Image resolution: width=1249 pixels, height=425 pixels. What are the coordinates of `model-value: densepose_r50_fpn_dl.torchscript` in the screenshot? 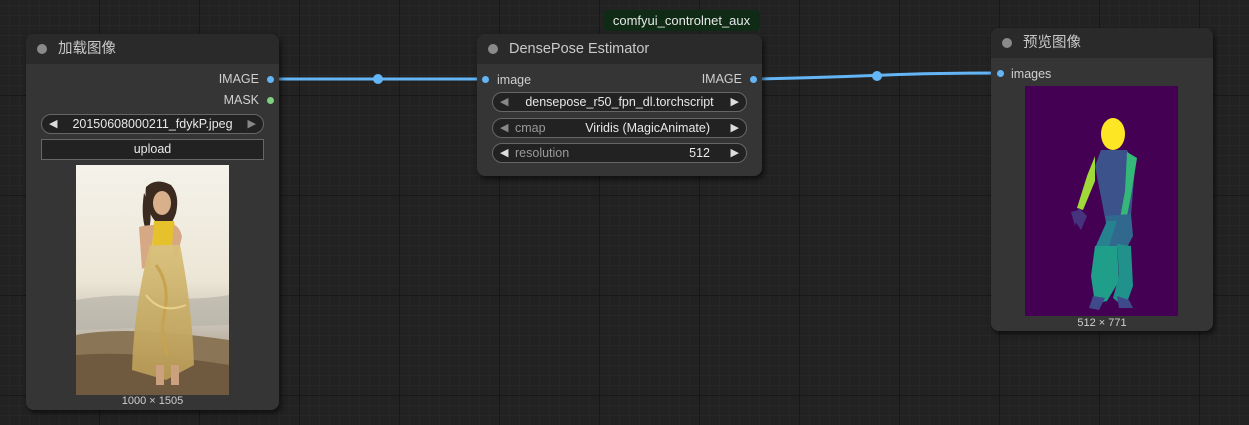 It's located at (619, 102).